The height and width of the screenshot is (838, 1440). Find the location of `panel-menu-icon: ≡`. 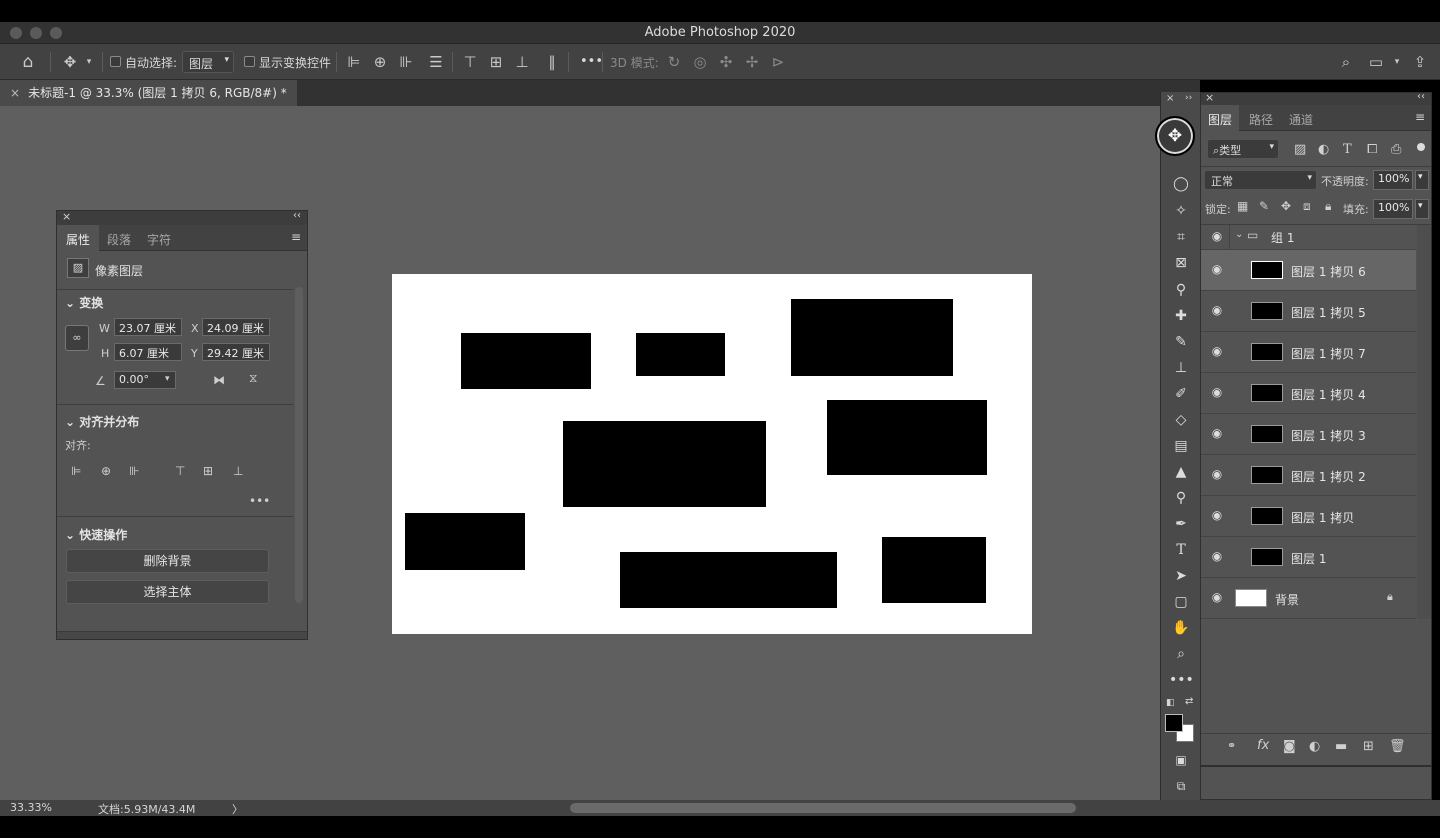

panel-menu-icon: ≡ is located at coordinates (1420, 117).